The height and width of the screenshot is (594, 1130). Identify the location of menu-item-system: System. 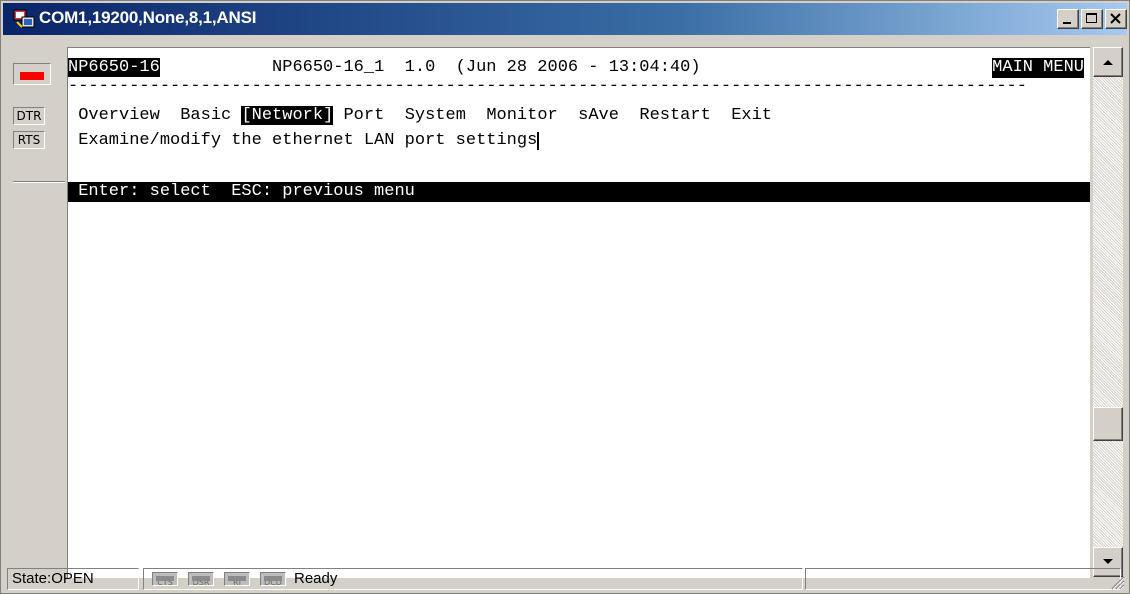
(435, 115).